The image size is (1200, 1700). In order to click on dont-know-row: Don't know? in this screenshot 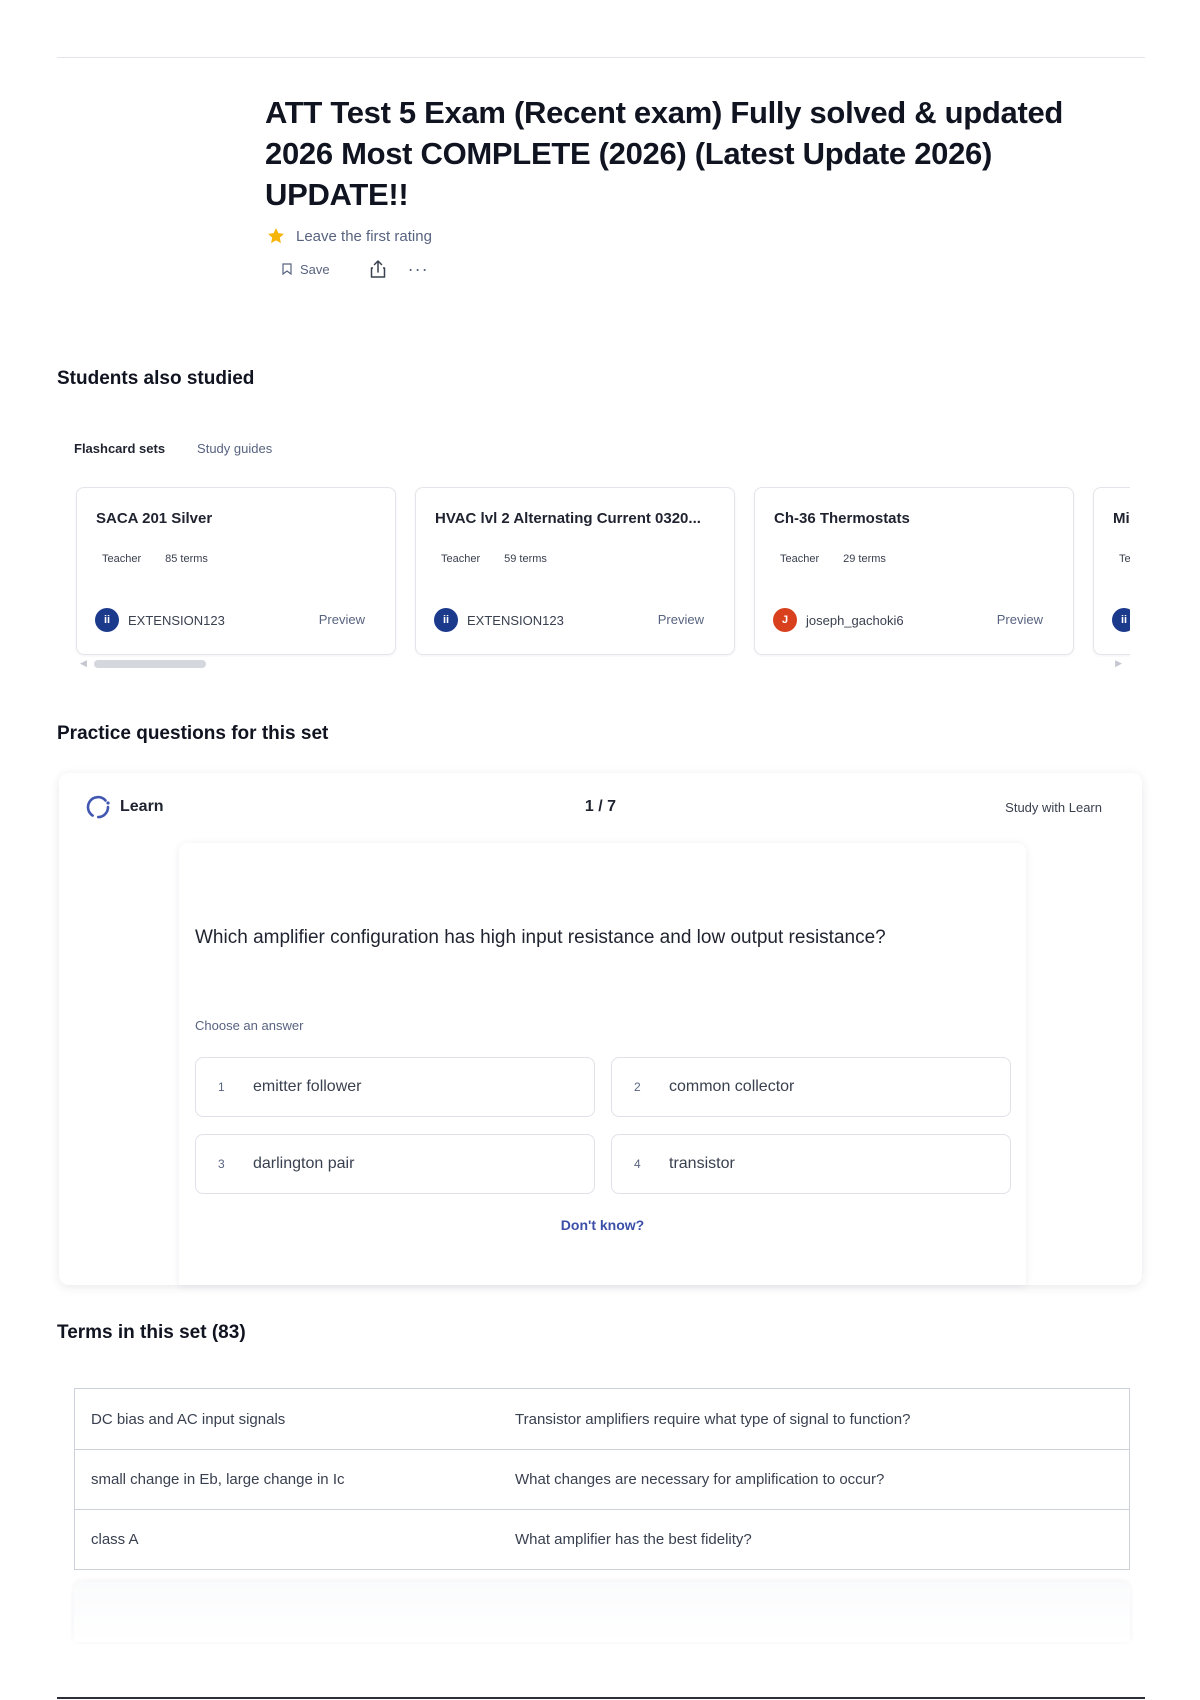, I will do `click(602, 1225)`.